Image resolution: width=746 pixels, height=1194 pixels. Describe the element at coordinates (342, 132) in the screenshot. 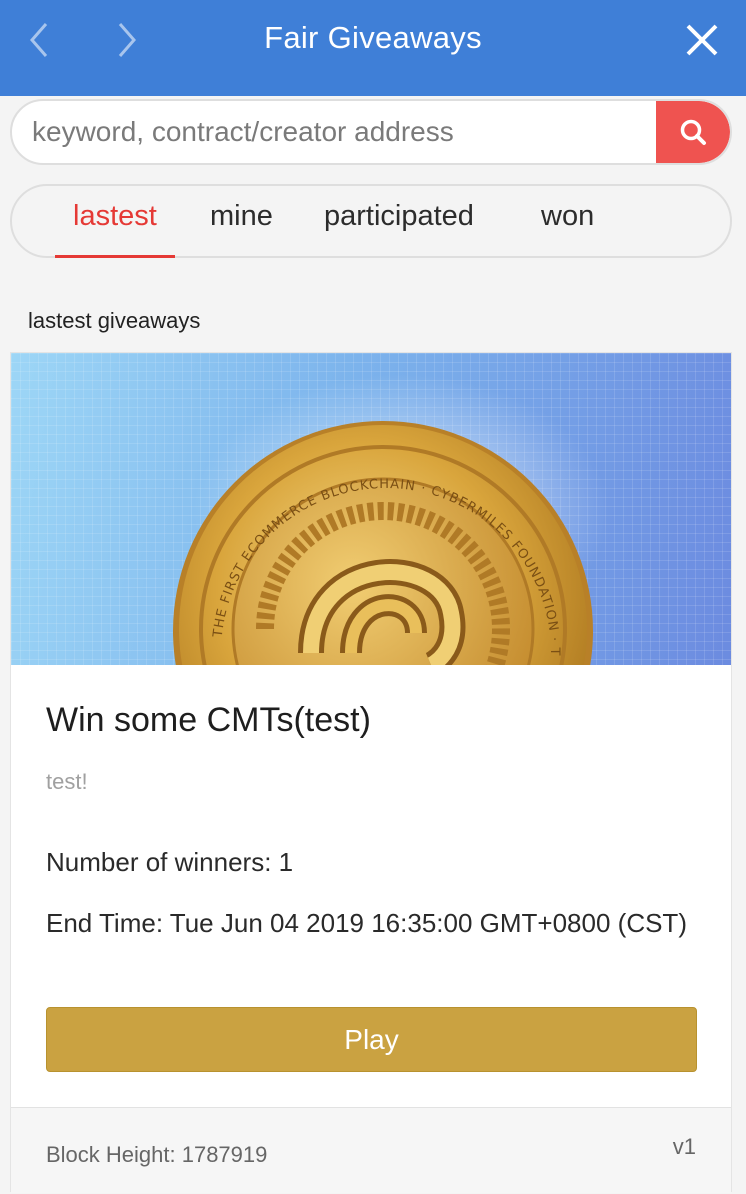

I see `search-input` at that location.